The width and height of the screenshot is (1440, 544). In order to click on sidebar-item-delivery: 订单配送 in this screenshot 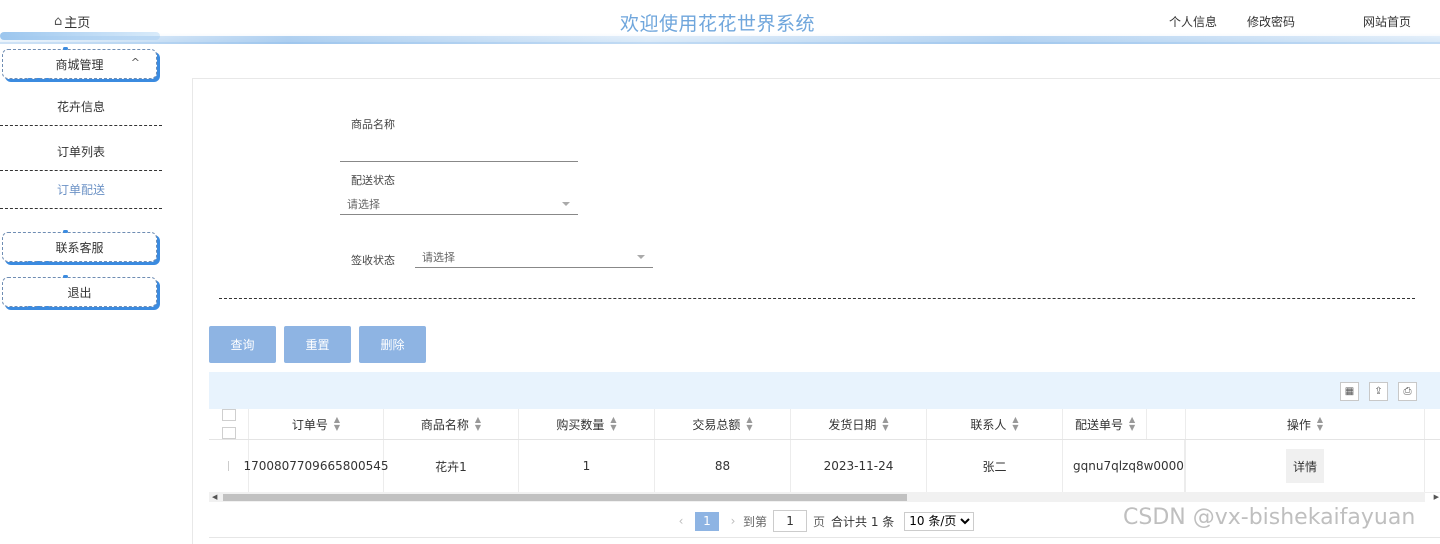, I will do `click(81, 189)`.